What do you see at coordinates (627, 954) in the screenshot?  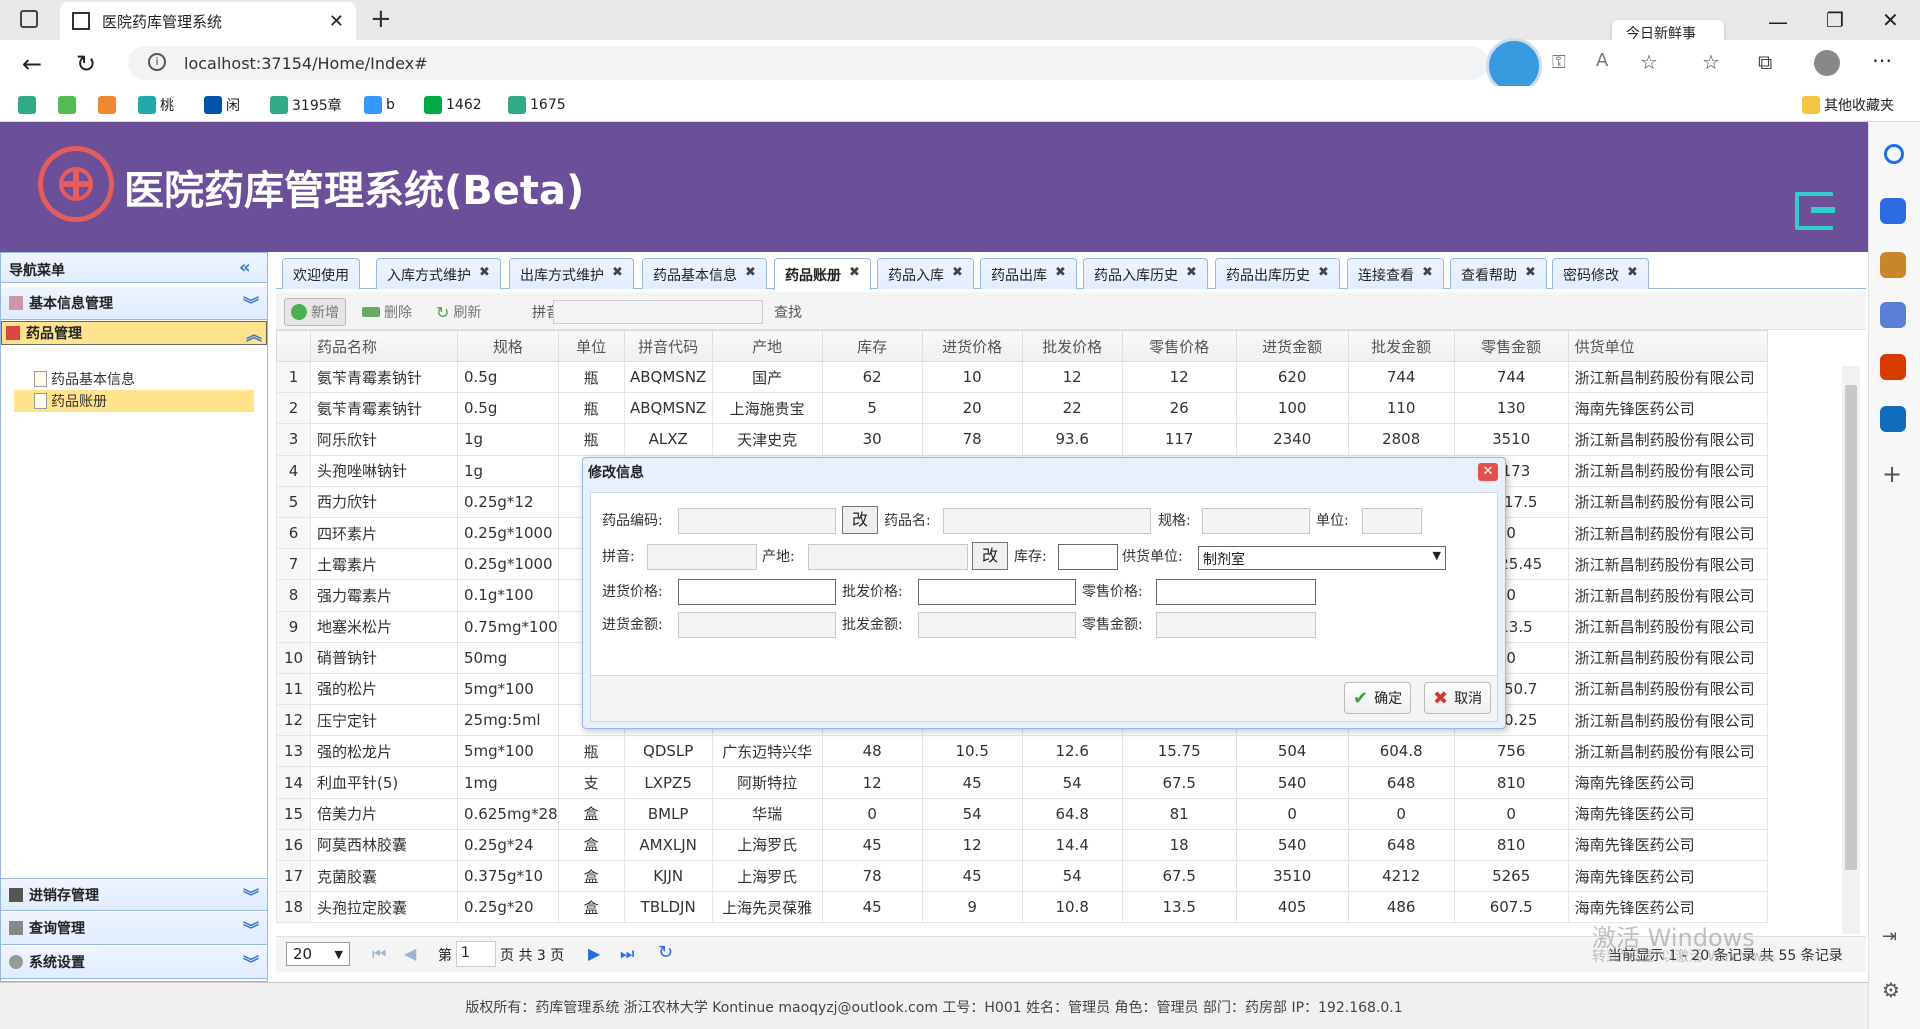 I see `last-page-icon: ⏭` at bounding box center [627, 954].